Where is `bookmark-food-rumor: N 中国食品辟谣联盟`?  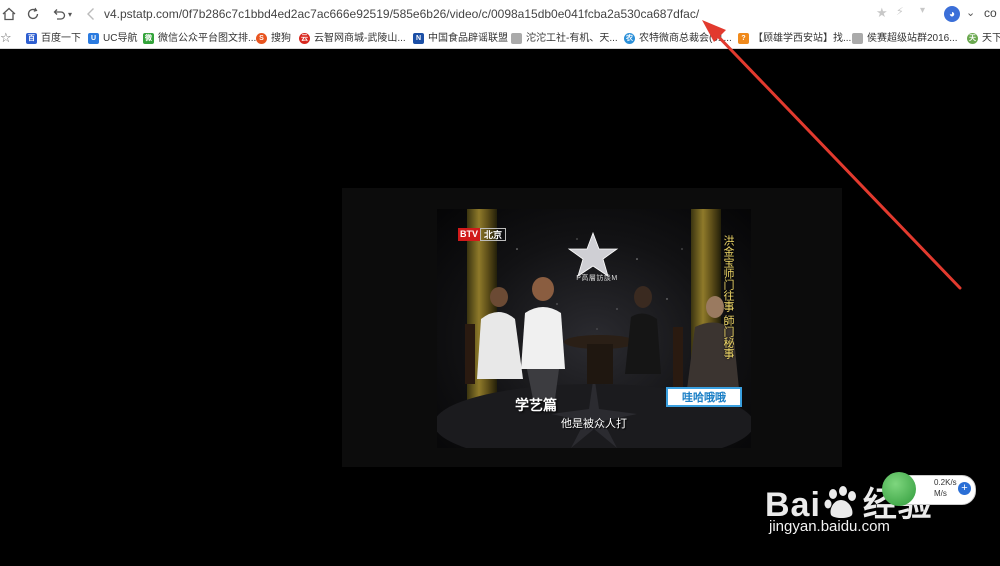 bookmark-food-rumor: N 中国食品辟谣联盟 is located at coordinates (460, 38).